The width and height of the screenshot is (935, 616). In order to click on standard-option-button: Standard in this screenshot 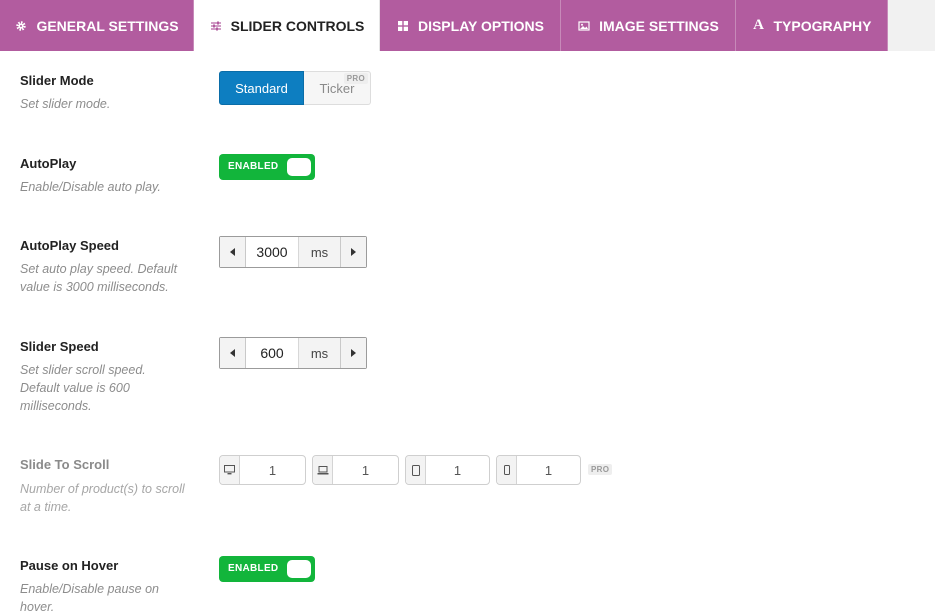, I will do `click(261, 88)`.